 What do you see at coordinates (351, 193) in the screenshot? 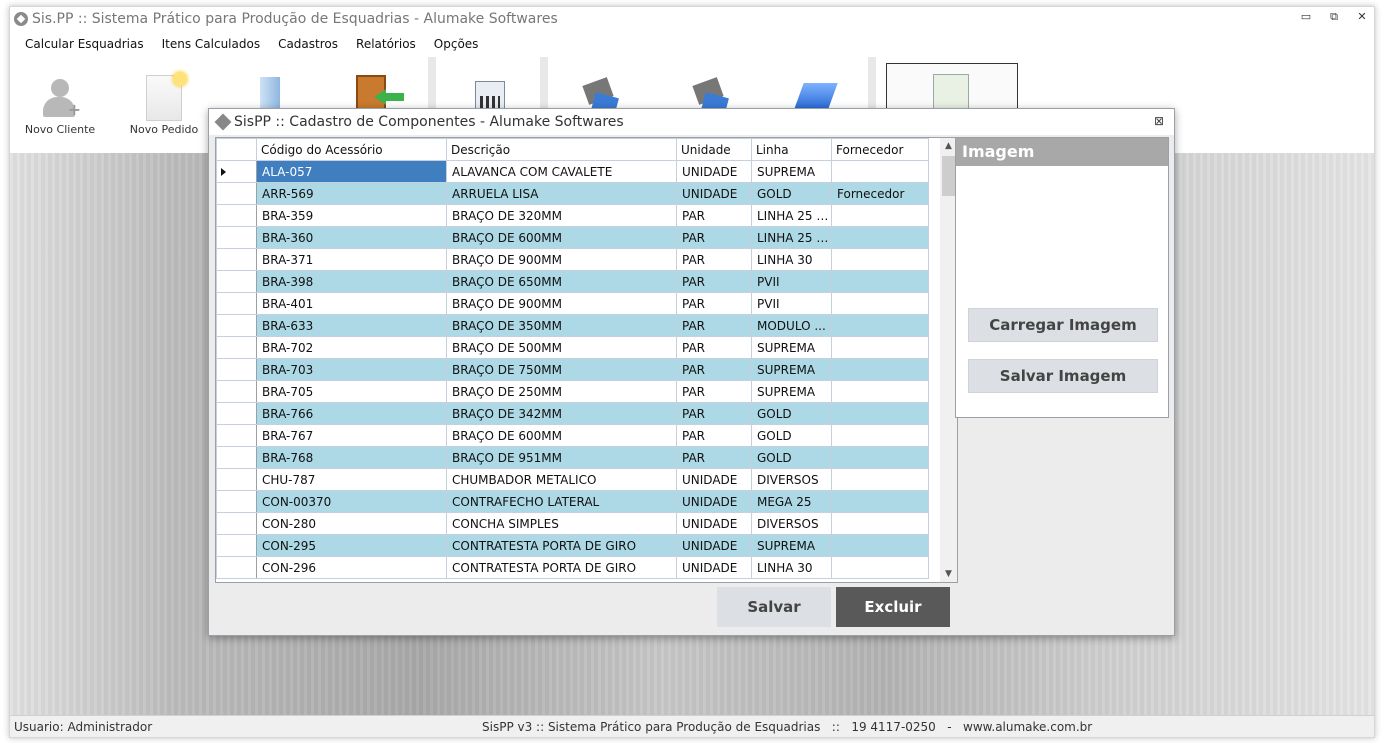
I see `cell-codigo: ARR-569` at bounding box center [351, 193].